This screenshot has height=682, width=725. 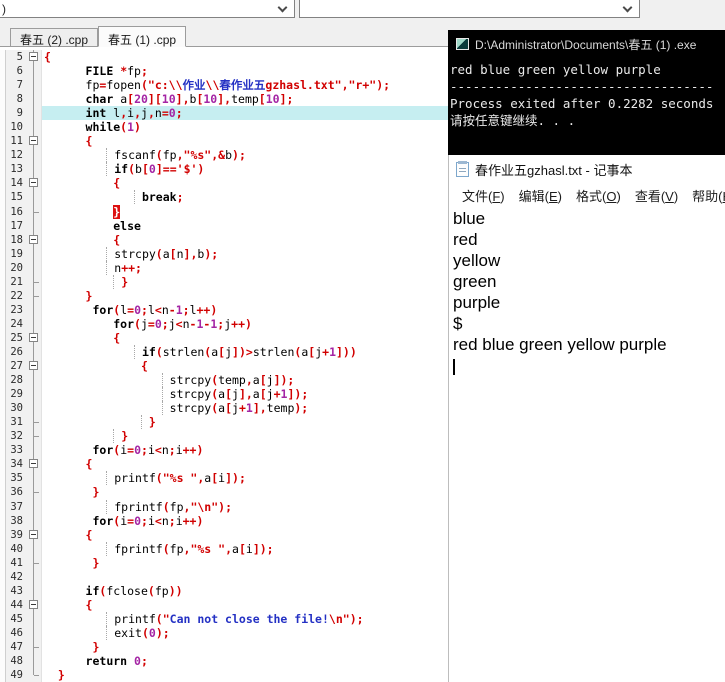 I want to click on code-text: strcpy(a[j+1],temp);, so click(x=248, y=408).